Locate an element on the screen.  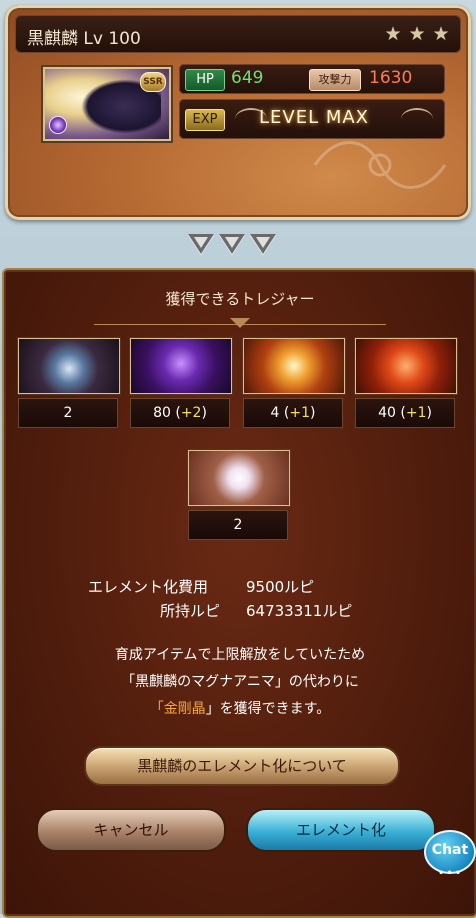
treasure-count: 40 (+1) is located at coordinates (405, 413).